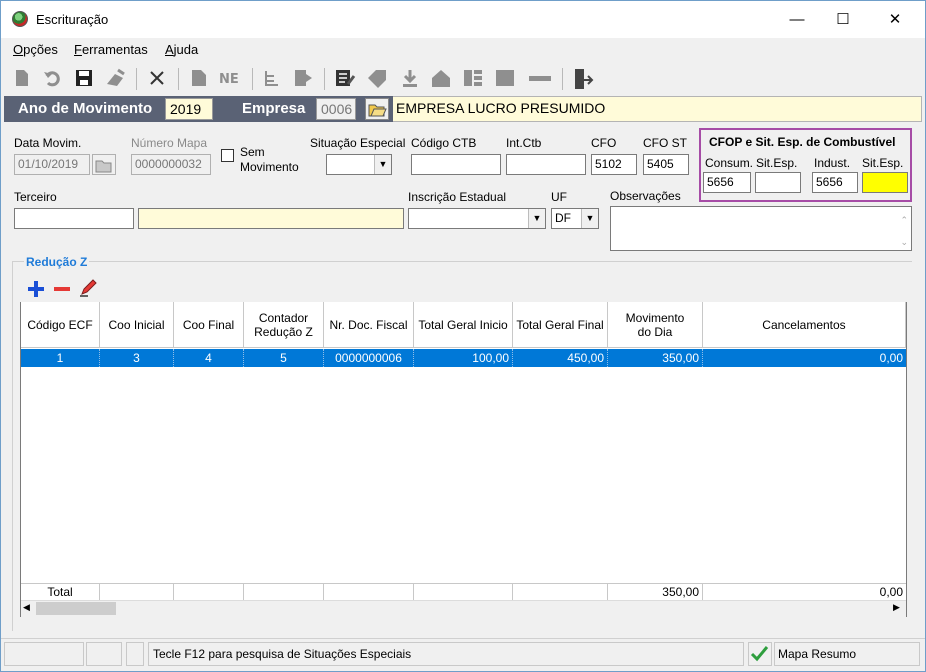  What do you see at coordinates (36, 289) in the screenshot?
I see `add-icon` at bounding box center [36, 289].